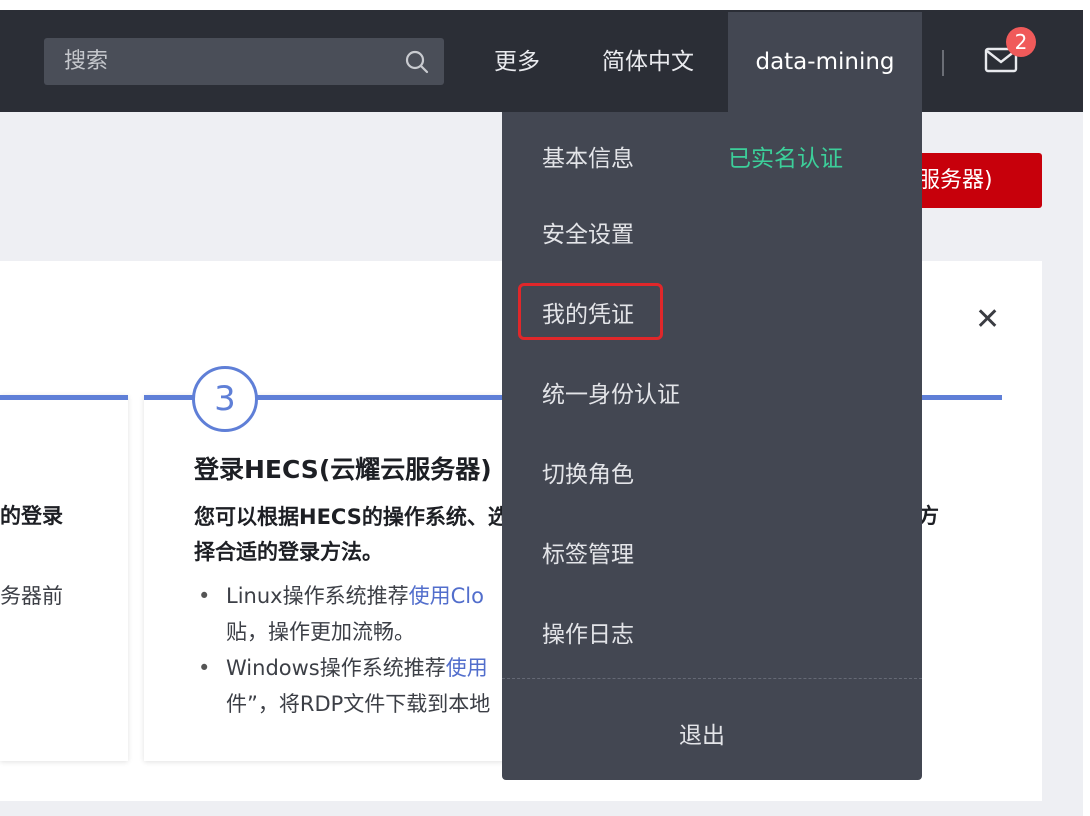 The width and height of the screenshot is (1090, 816). What do you see at coordinates (343, 469) in the screenshot?
I see `step-title: 登录HECS(云耀云服务器)` at bounding box center [343, 469].